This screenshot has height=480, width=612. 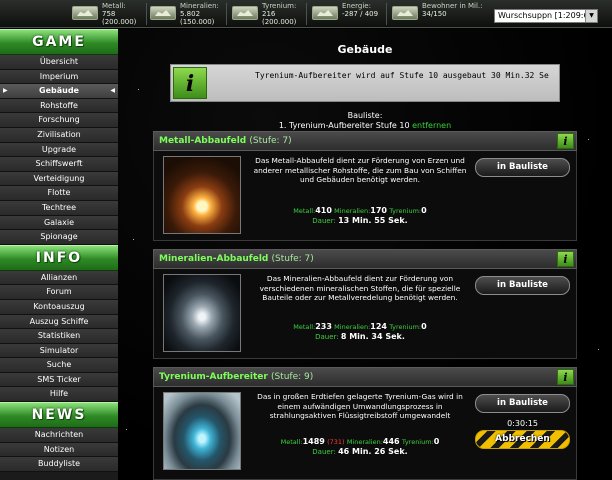 What do you see at coordinates (59, 237) in the screenshot?
I see `nav-item-spionage: Spionage` at bounding box center [59, 237].